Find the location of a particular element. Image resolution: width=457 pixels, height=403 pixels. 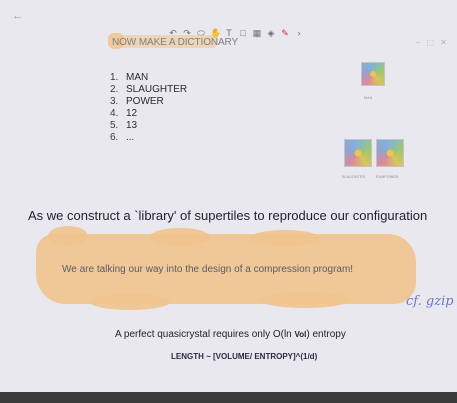

list-text: 13 is located at coordinates (132, 125).